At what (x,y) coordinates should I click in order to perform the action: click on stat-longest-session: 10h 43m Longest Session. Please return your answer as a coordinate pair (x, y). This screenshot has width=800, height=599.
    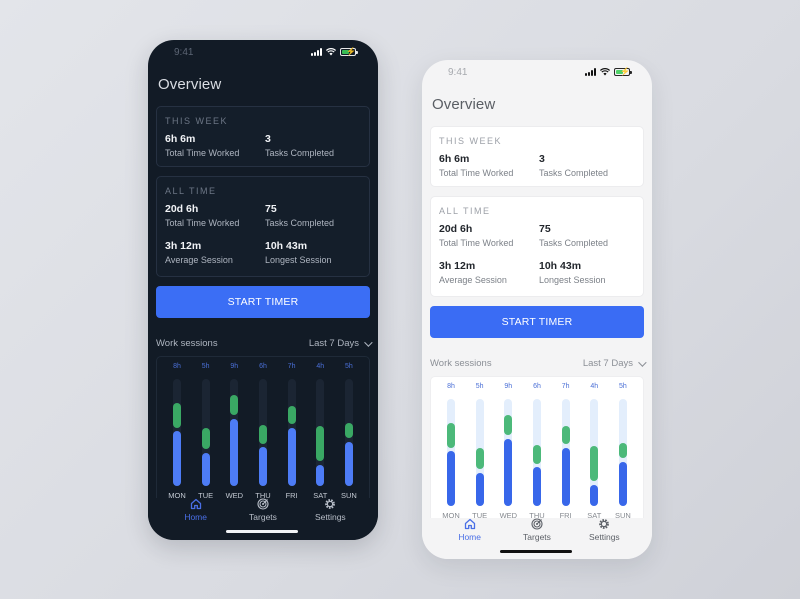
    Looking at the image, I should click on (298, 252).